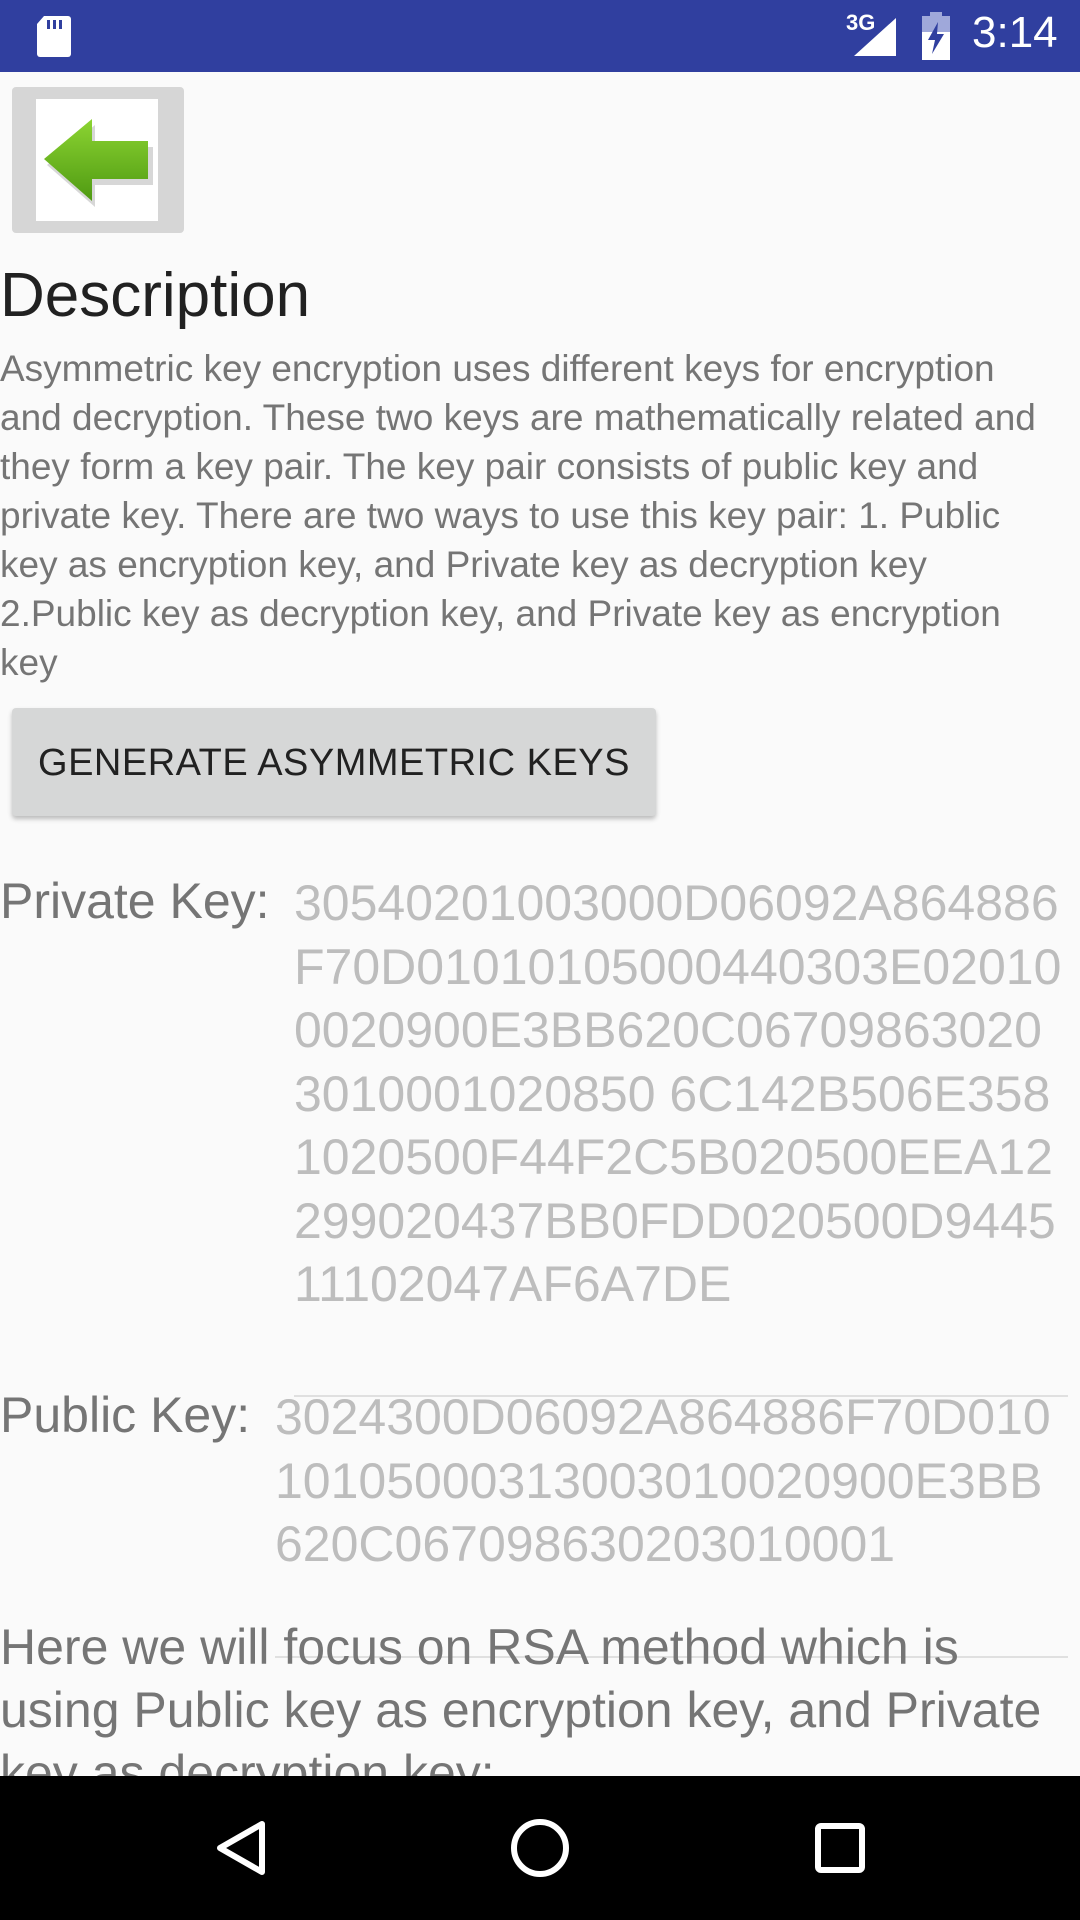 Image resolution: width=1080 pixels, height=1920 pixels. I want to click on description-heading: Description, so click(155, 295).